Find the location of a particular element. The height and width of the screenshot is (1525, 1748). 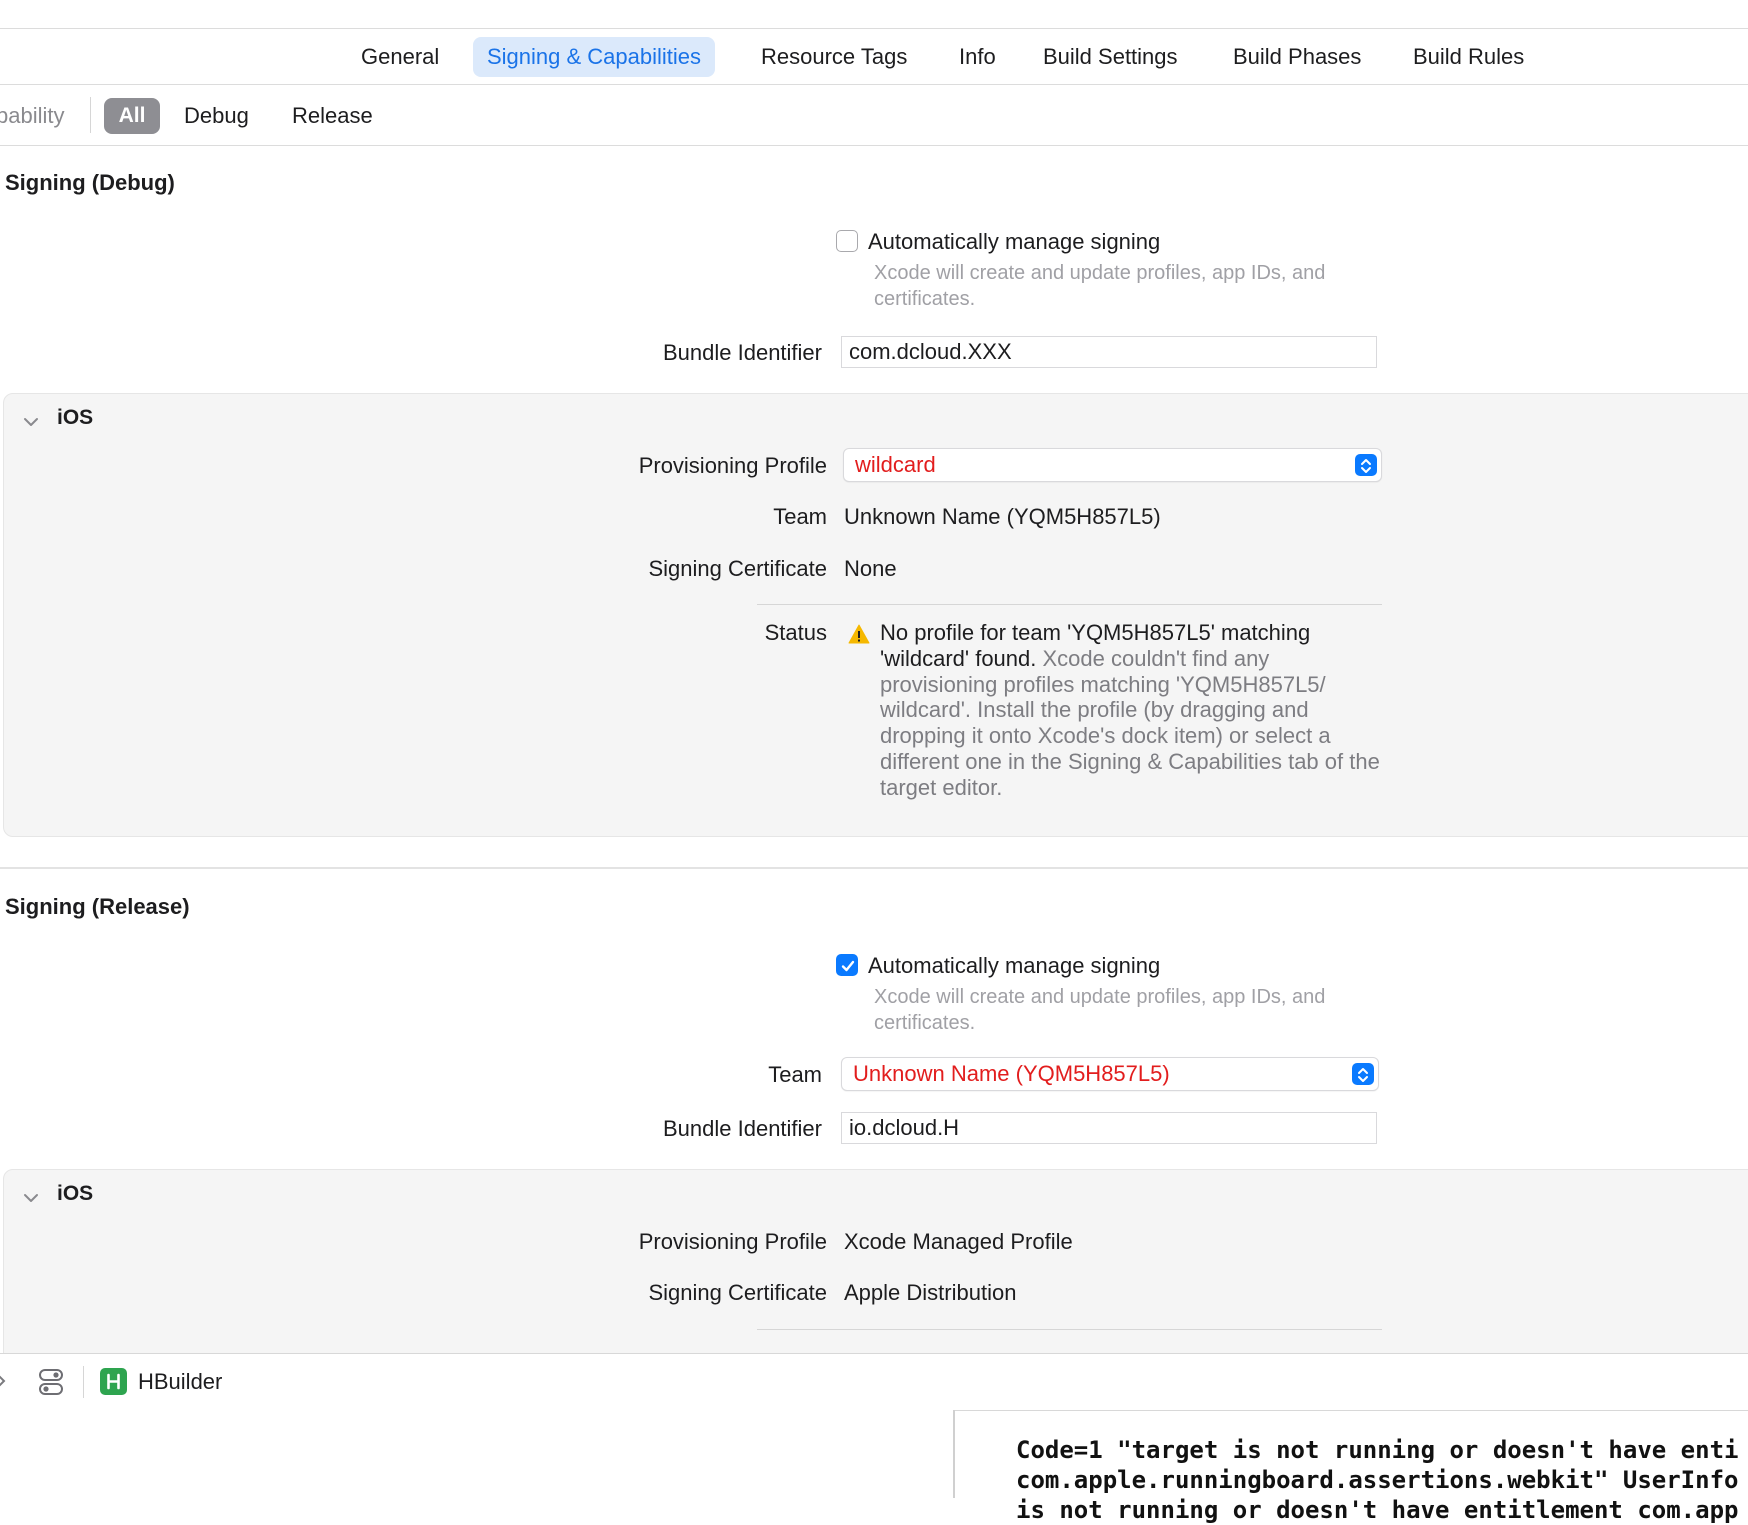

debug-profile-label: Provisioning Profile is located at coordinates (732, 465).